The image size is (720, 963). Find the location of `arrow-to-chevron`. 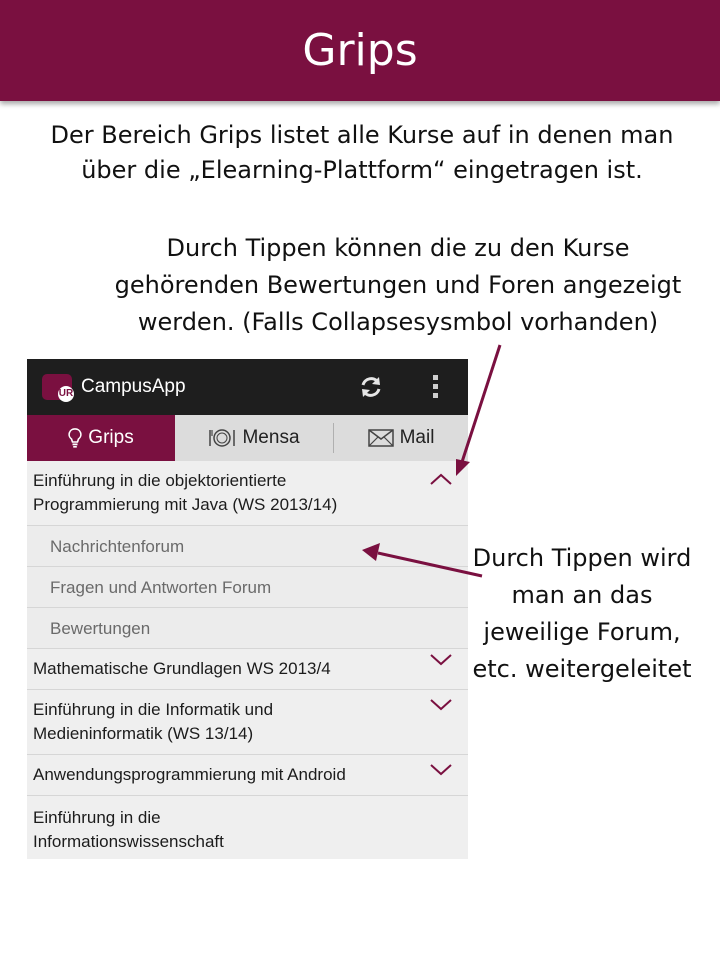

arrow-to-chevron is located at coordinates (481, 403).